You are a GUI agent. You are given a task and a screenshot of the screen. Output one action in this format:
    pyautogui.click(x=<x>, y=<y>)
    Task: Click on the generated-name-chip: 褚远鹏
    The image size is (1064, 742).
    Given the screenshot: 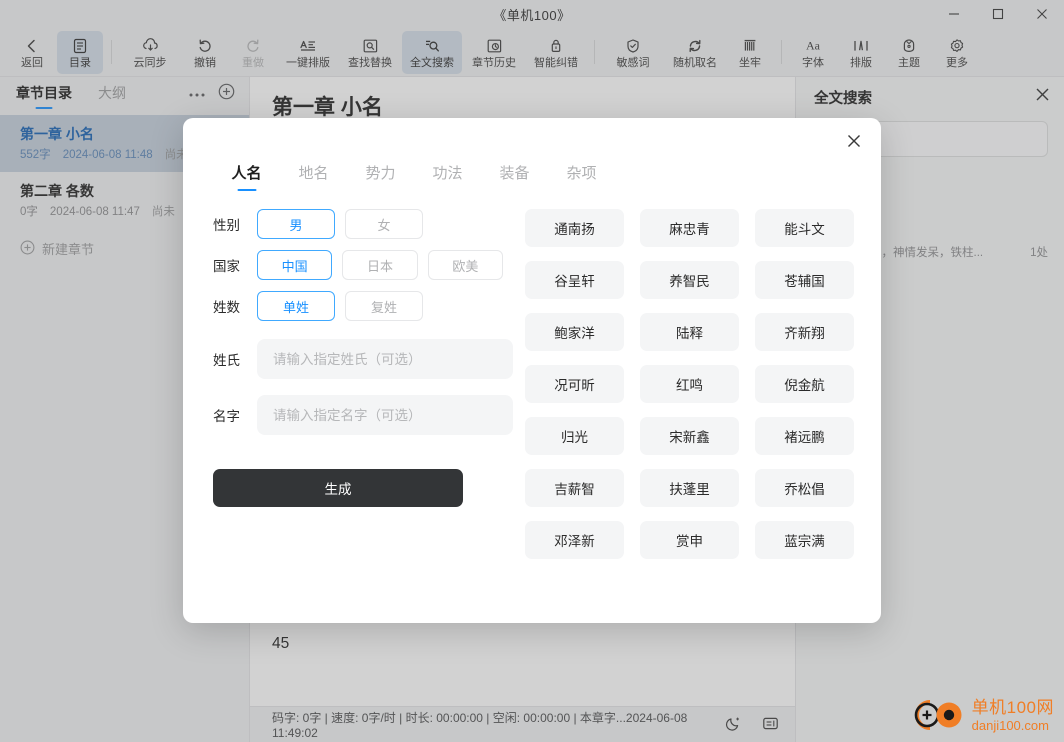 What is the action you would take?
    pyautogui.click(x=804, y=436)
    